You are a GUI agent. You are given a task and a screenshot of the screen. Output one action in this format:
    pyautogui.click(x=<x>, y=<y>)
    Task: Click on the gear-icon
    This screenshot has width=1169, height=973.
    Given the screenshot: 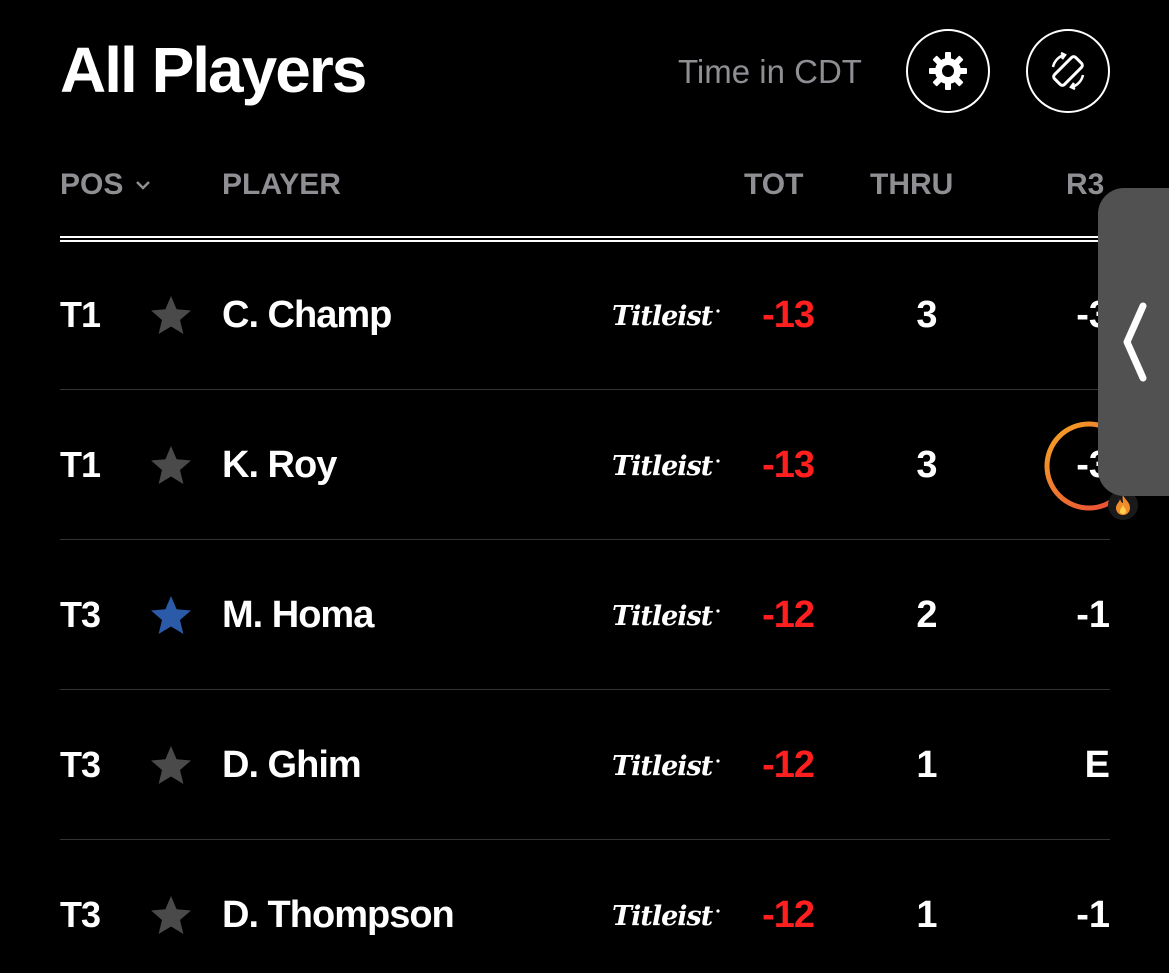 What is the action you would take?
    pyautogui.click(x=948, y=71)
    